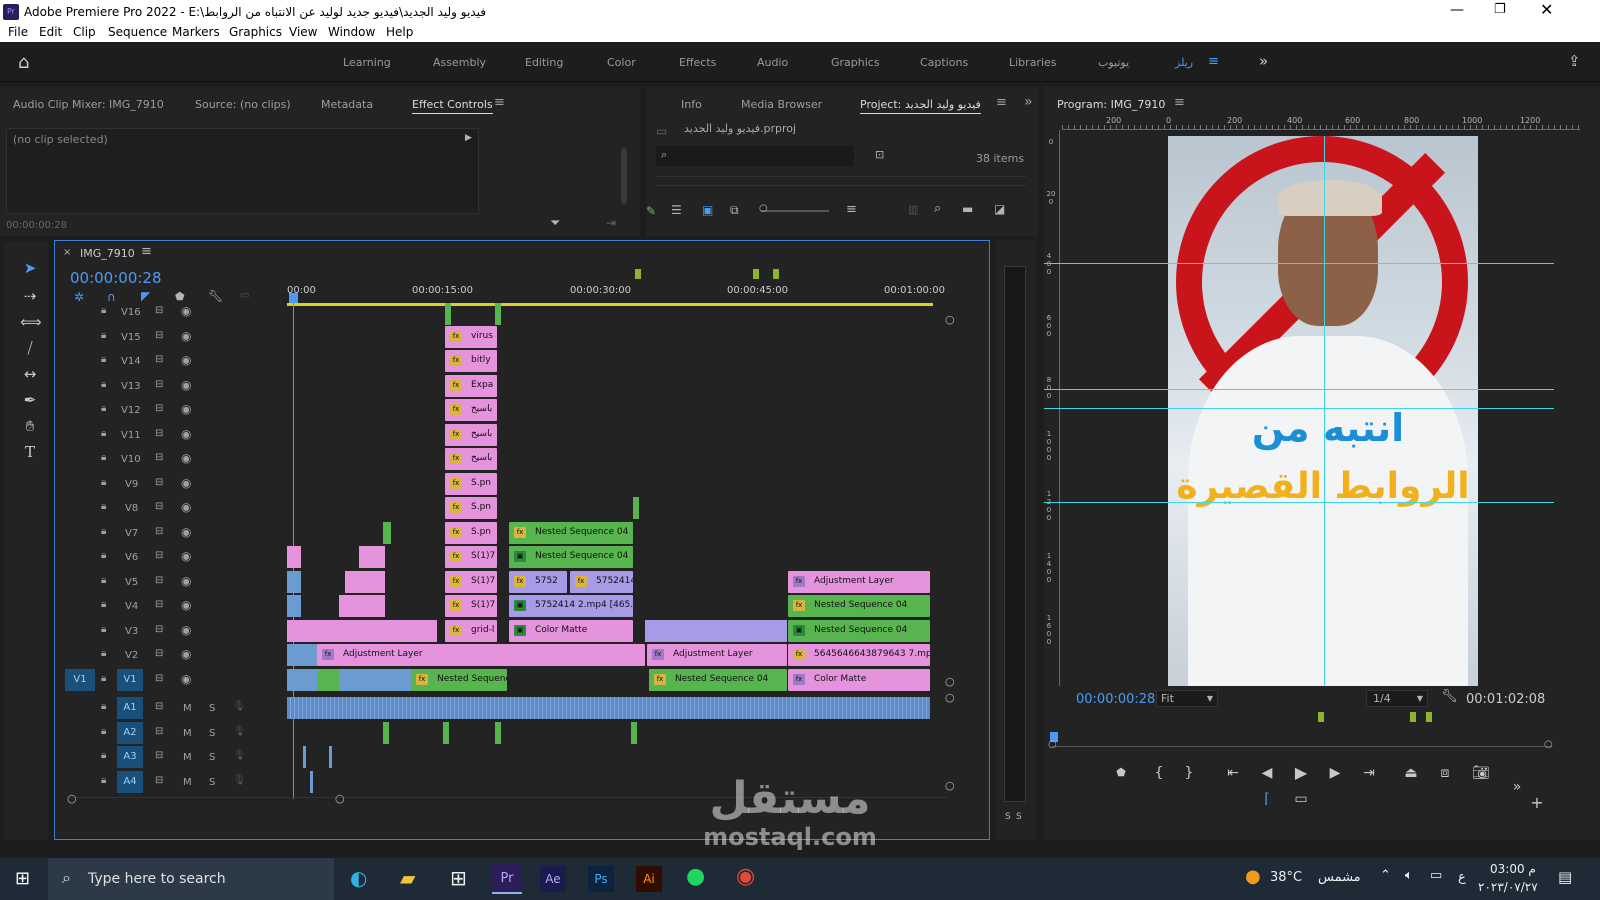  I want to click on menu-edit: Edit, so click(50, 32).